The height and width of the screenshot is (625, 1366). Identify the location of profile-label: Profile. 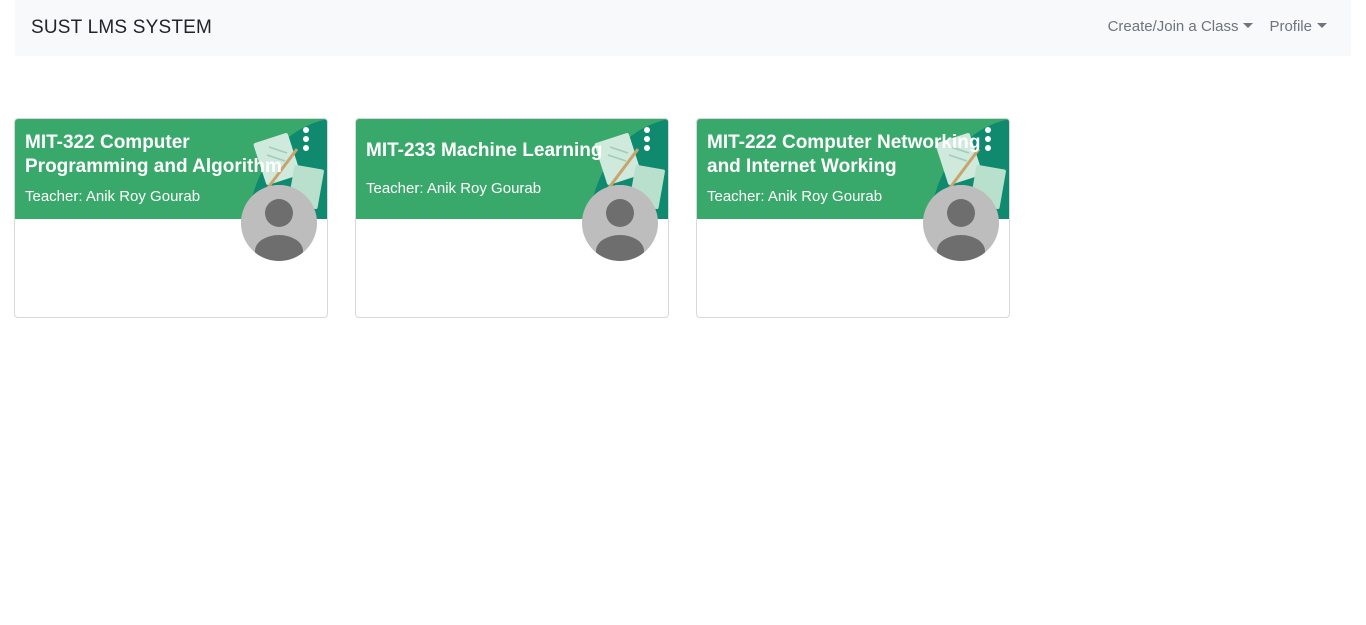
(1290, 26).